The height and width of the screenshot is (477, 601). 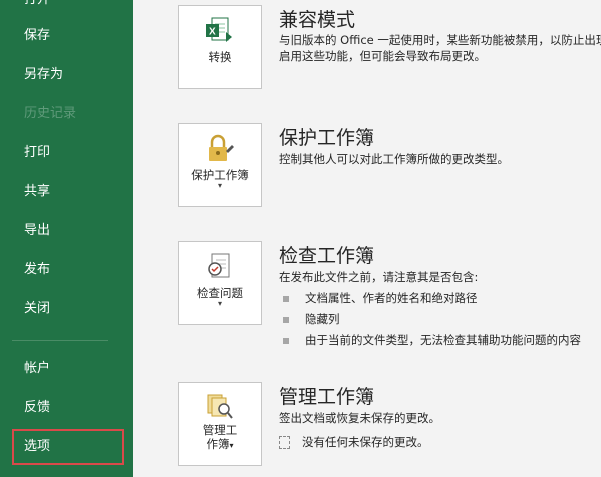 What do you see at coordinates (231, 445) in the screenshot?
I see `manage-workbook-caret: ▾` at bounding box center [231, 445].